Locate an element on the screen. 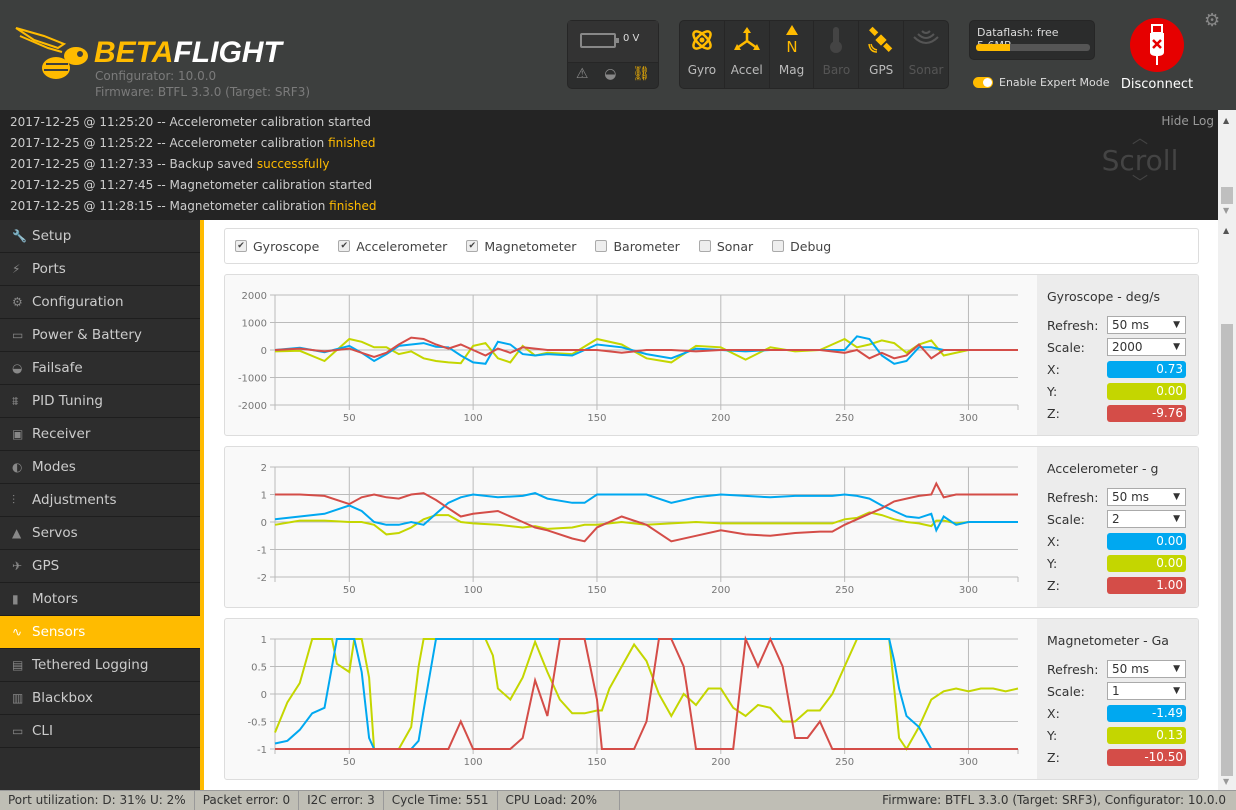 Image resolution: width=1236 pixels, height=810 pixels. sidebar-item-label: Failsafe is located at coordinates (57, 368).